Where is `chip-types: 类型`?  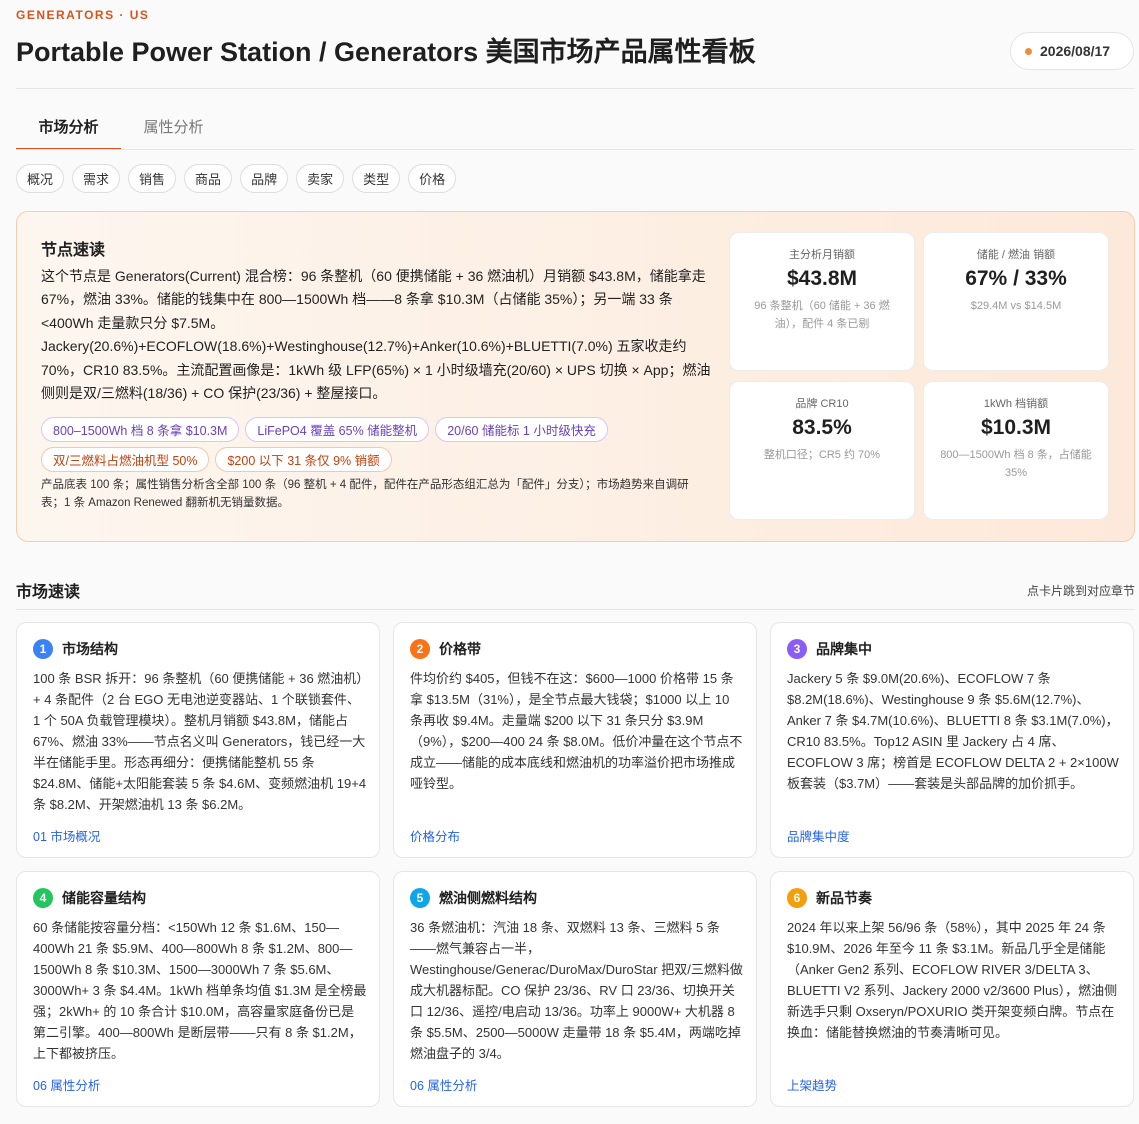
chip-types: 类型 is located at coordinates (376, 178).